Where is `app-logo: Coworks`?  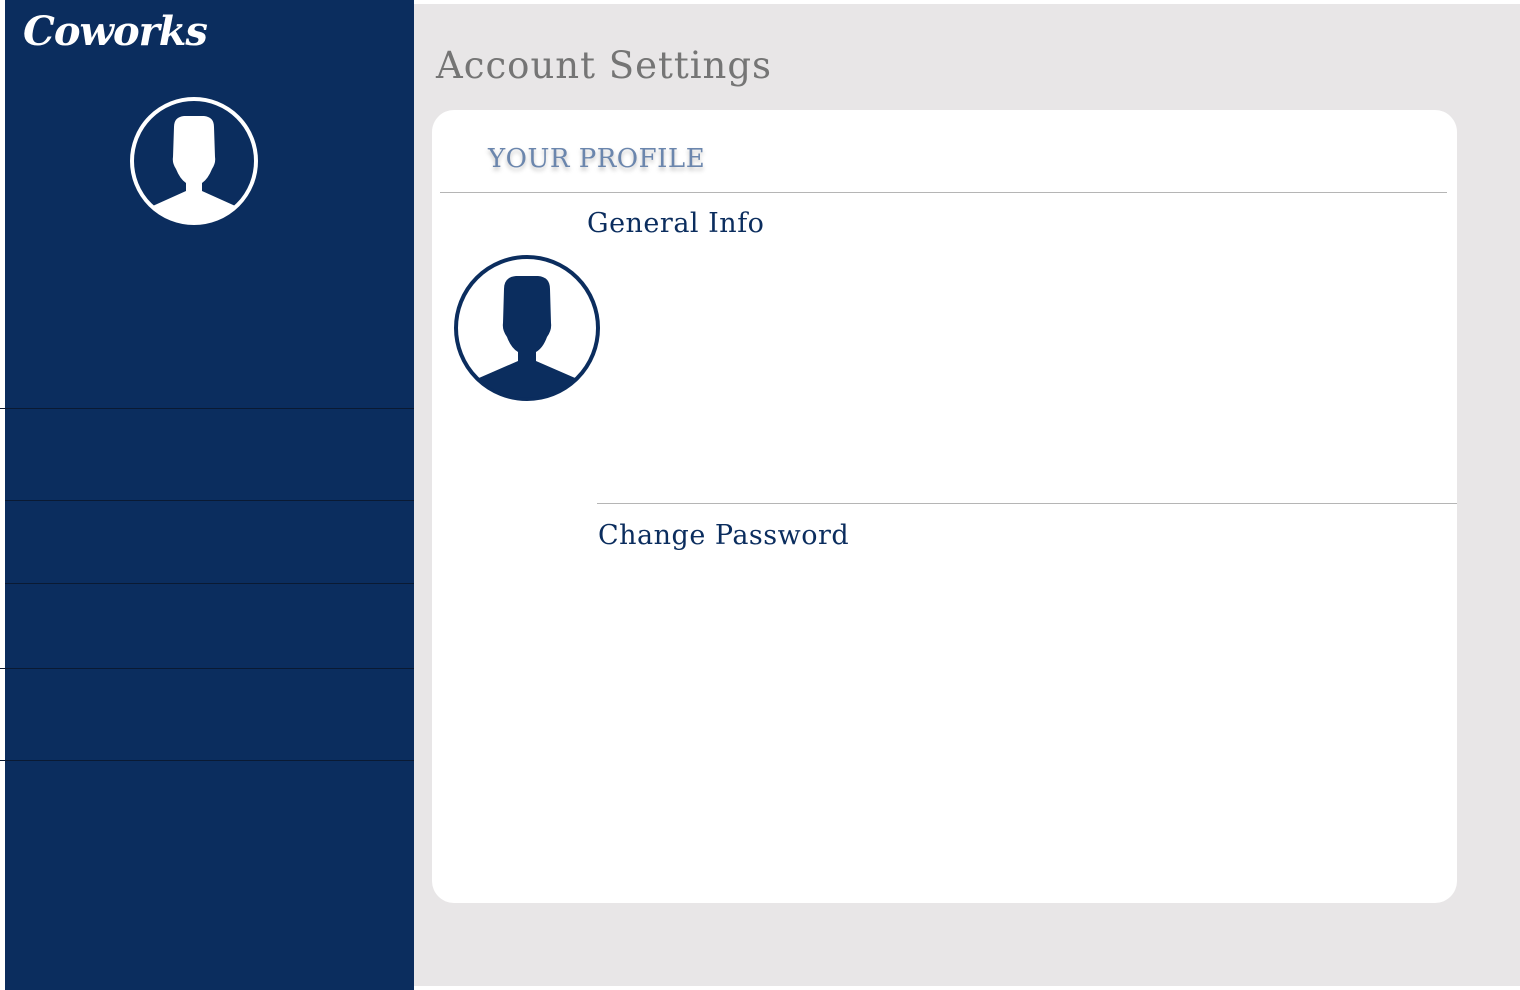
app-logo: Coworks is located at coordinates (115, 31).